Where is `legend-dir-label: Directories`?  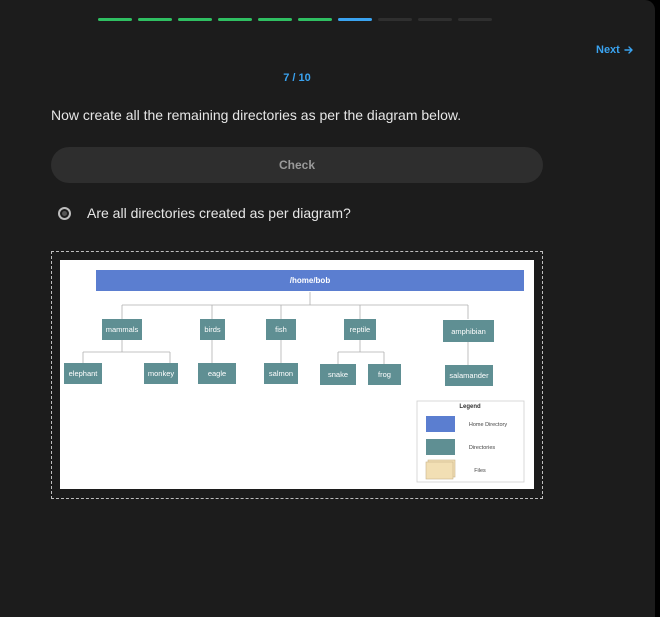
legend-dir-label: Directories is located at coordinates (482, 448).